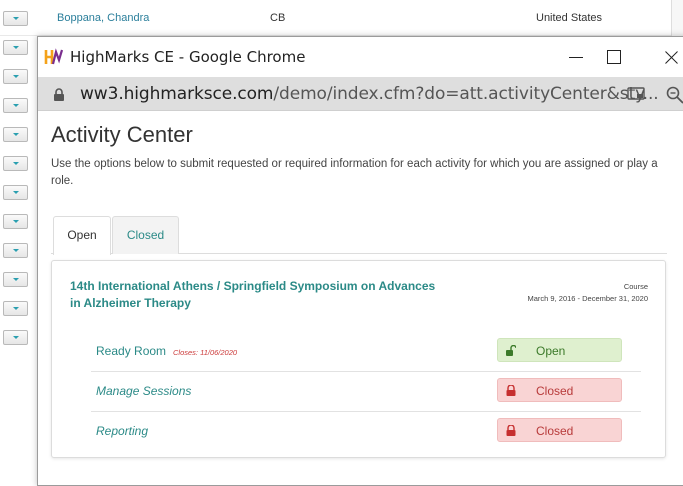 Image resolution: width=683 pixels, height=486 pixels. Describe the element at coordinates (636, 94) in the screenshot. I see `cast-icon` at that location.